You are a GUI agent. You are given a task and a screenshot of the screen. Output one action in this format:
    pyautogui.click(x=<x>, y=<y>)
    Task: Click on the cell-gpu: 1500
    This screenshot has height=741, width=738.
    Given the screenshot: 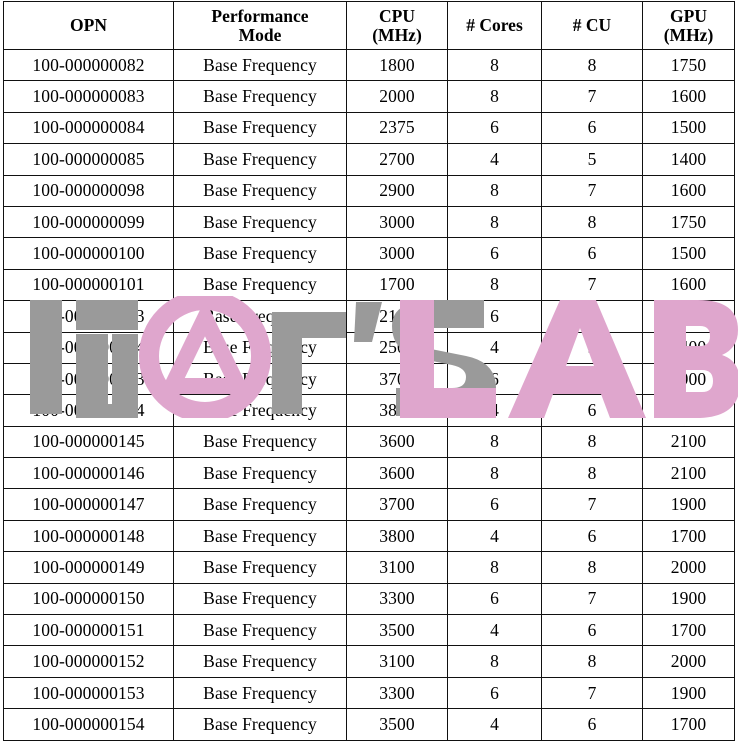 What is the action you would take?
    pyautogui.click(x=688, y=316)
    